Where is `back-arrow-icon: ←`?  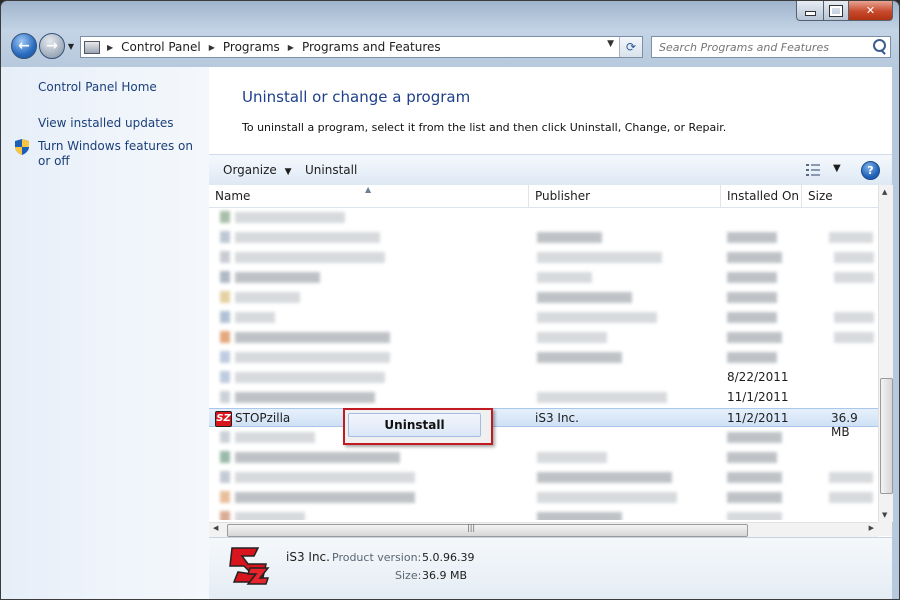
back-arrow-icon: ← is located at coordinates (24, 46).